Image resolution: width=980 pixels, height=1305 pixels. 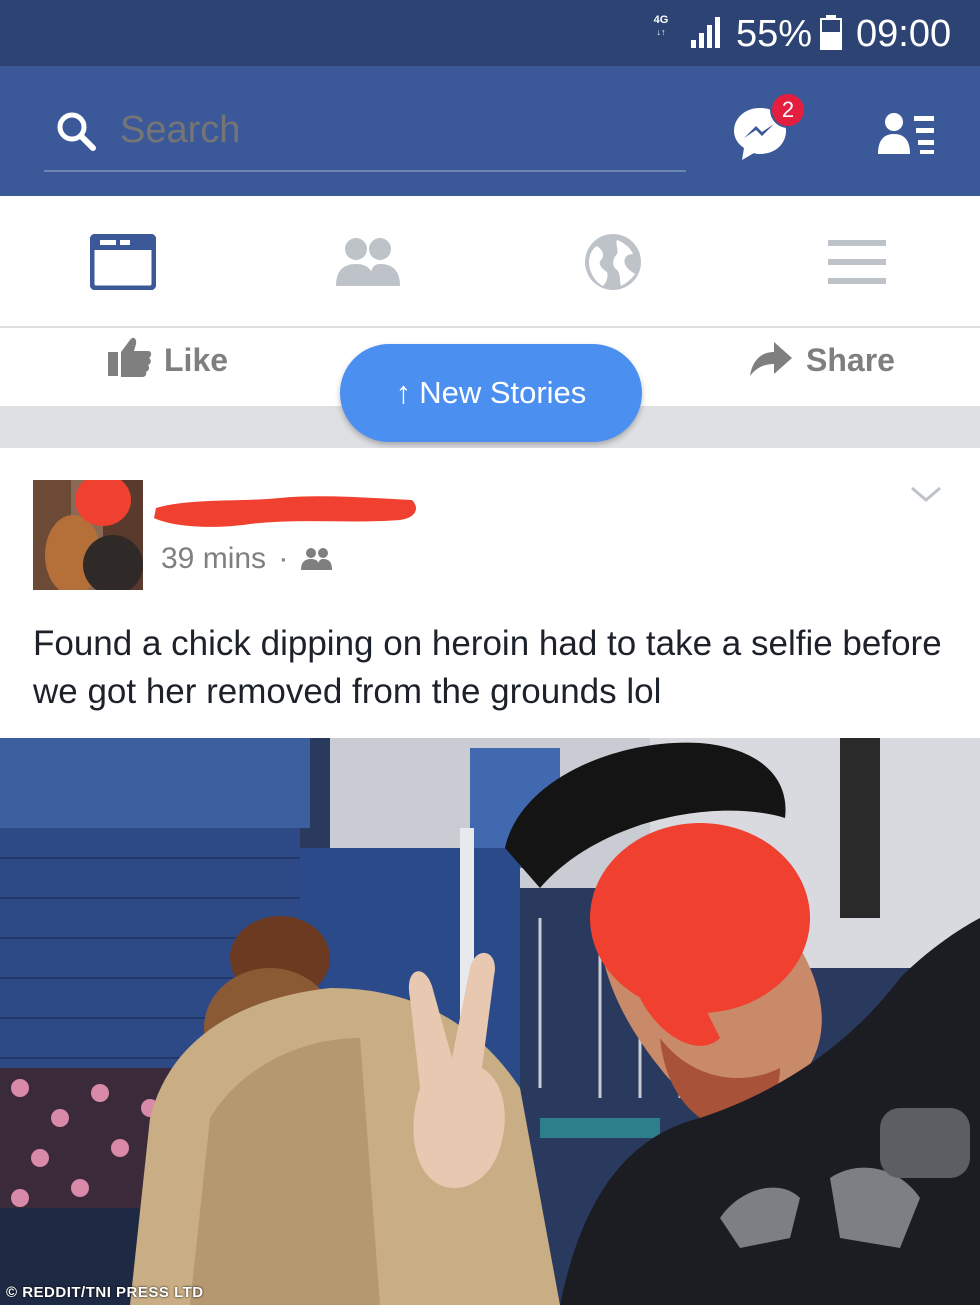 I want to click on network-type: 4G, so click(x=661, y=20).